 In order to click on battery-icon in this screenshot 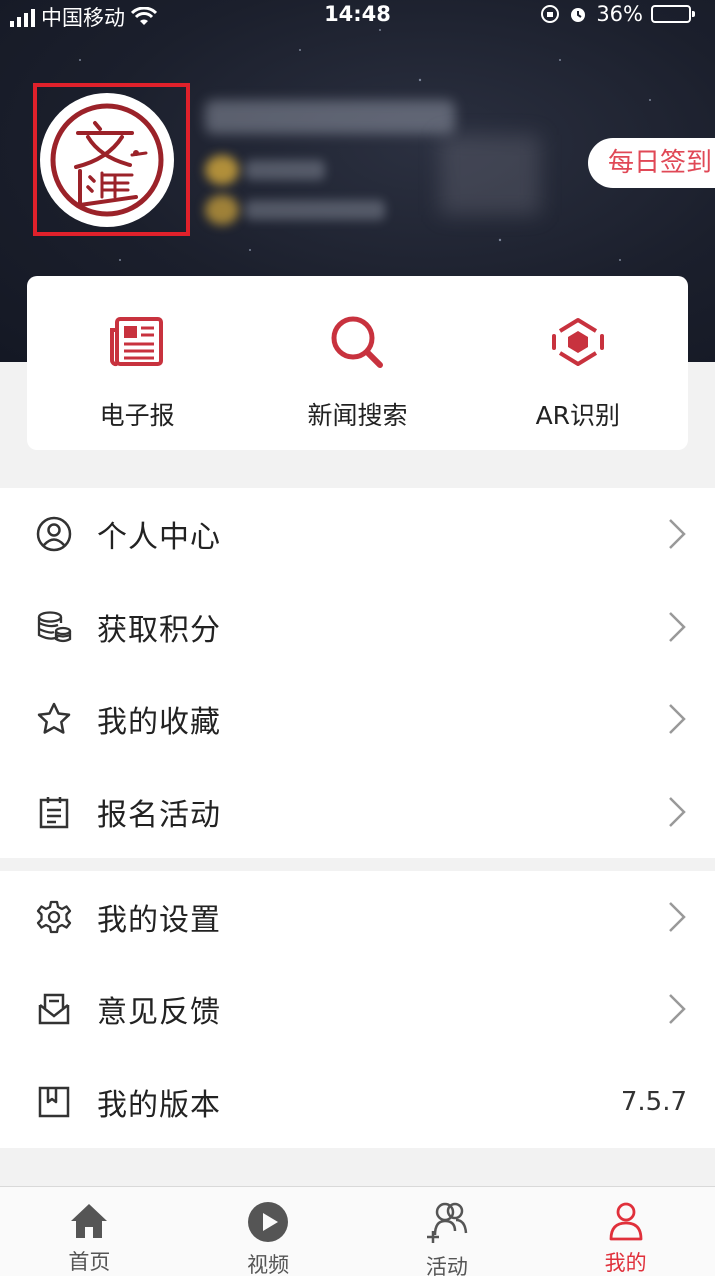, I will do `click(673, 14)`.